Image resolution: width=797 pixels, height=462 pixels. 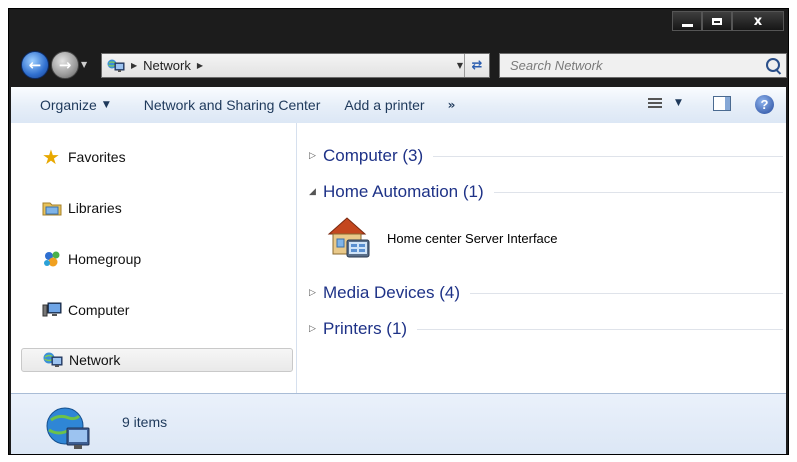 I want to click on network-sharing-label: Network and Sharing Center, so click(x=232, y=105).